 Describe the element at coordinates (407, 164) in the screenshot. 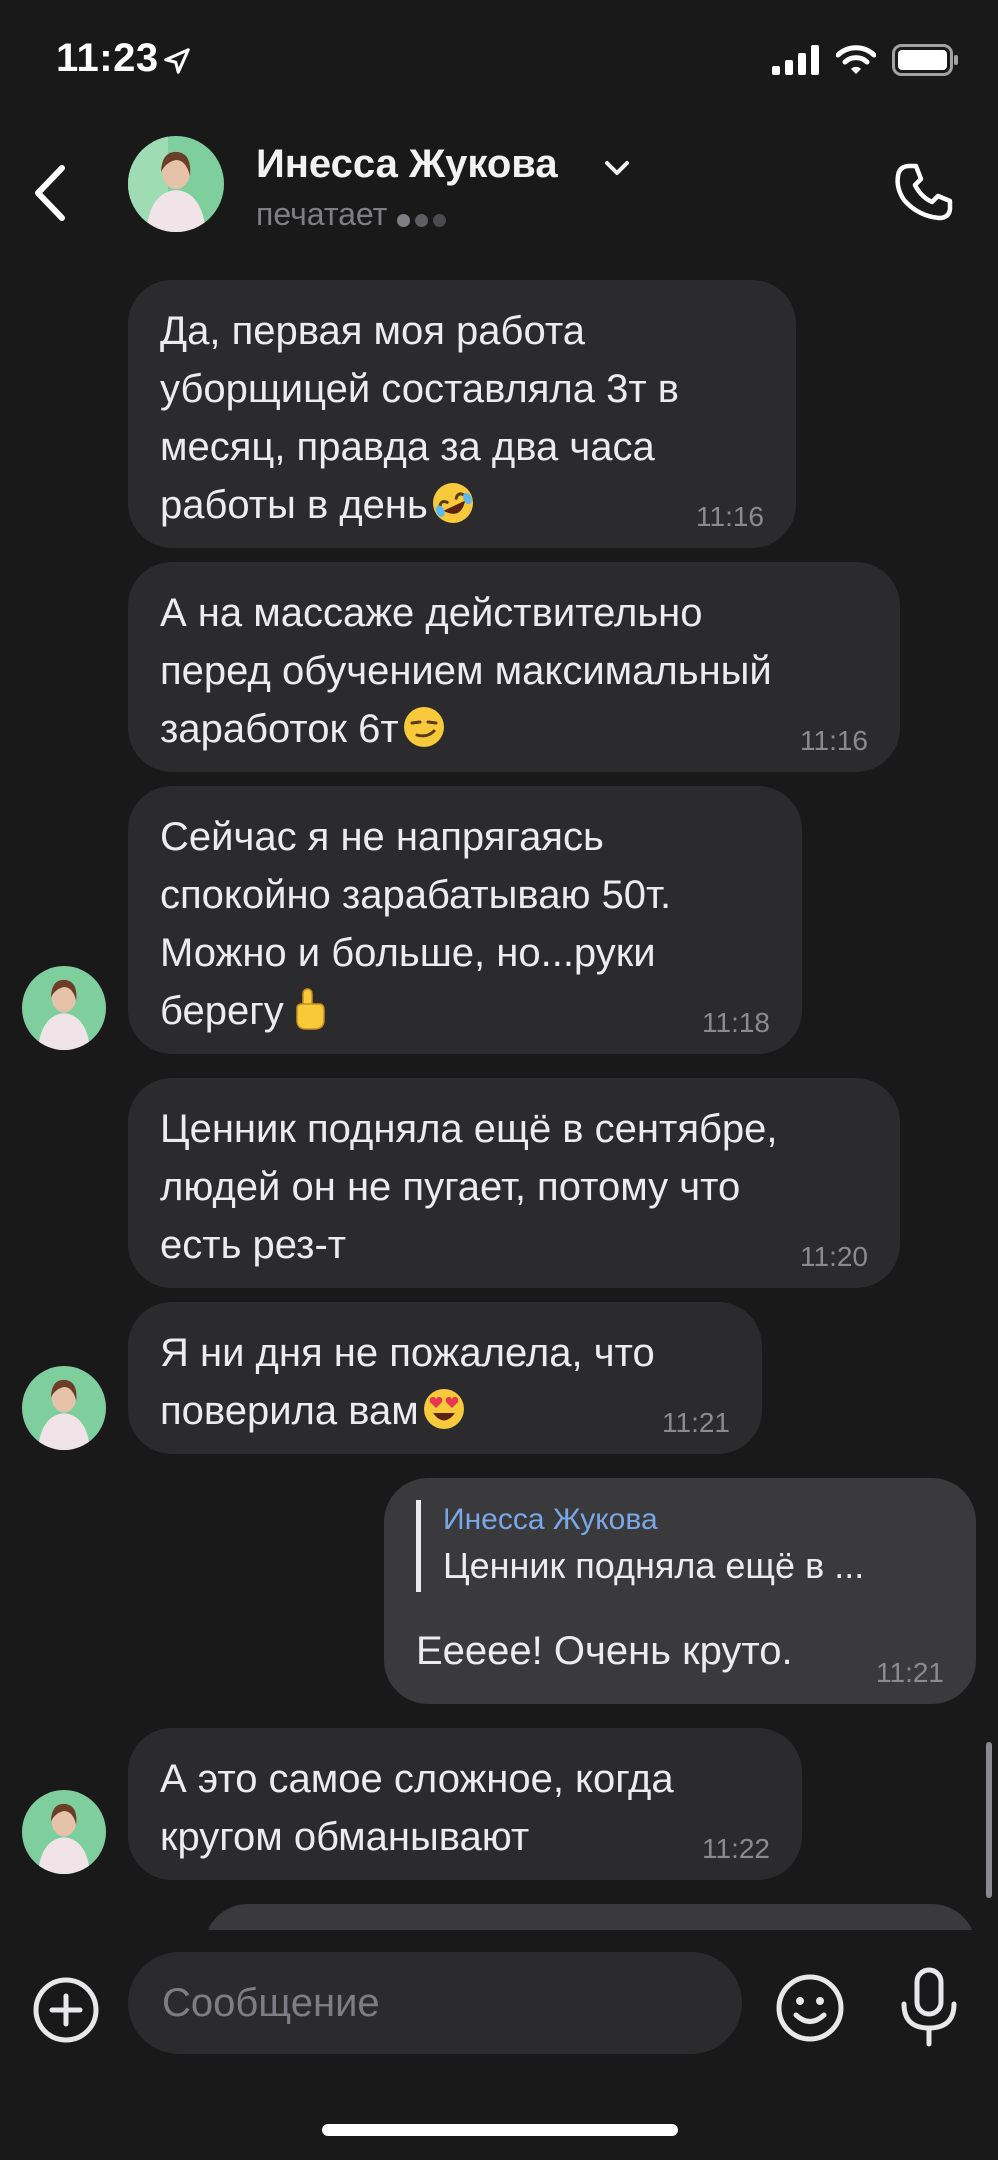

I see `contact-name: Инесса Жукова` at that location.